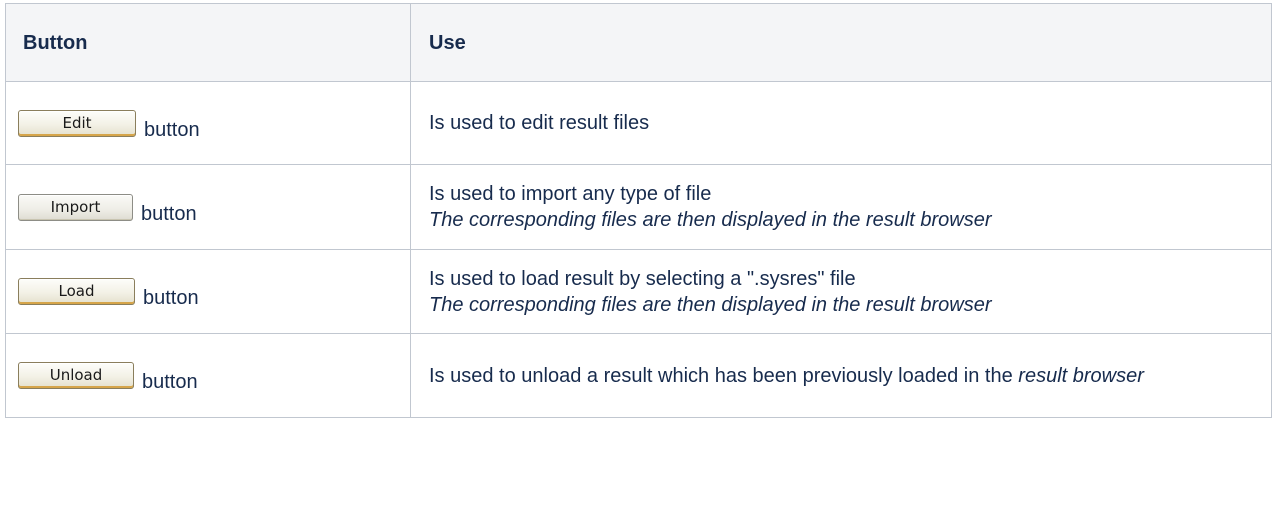  What do you see at coordinates (75, 207) in the screenshot?
I see `import-button-image: Import` at bounding box center [75, 207].